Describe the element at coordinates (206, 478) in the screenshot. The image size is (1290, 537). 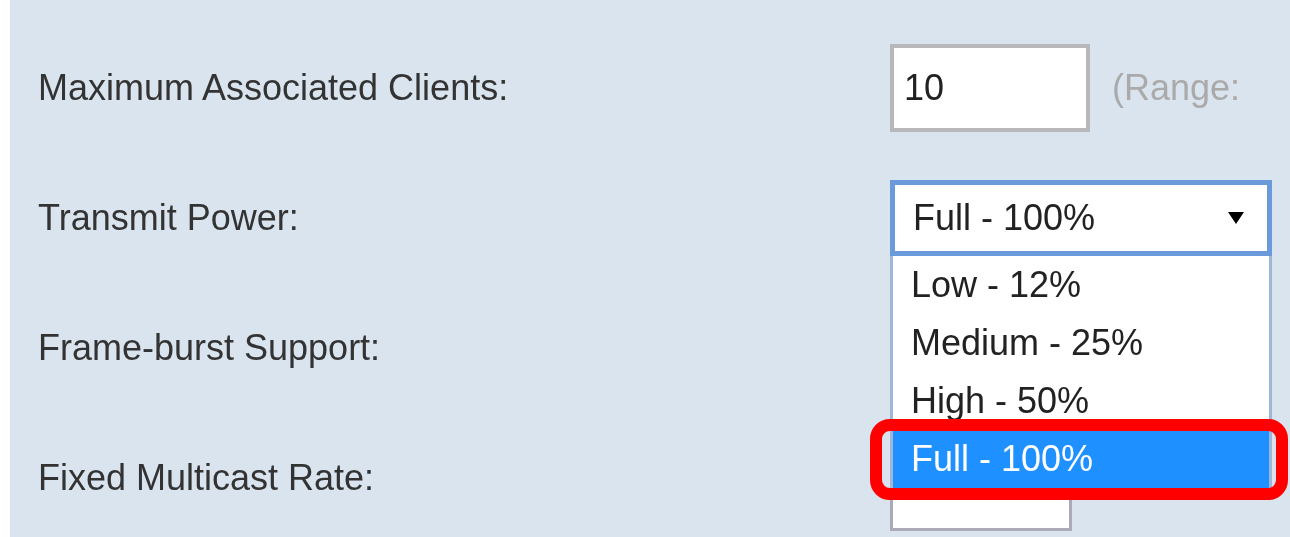
I see `field-label: Fixed Multicast Rate:` at that location.